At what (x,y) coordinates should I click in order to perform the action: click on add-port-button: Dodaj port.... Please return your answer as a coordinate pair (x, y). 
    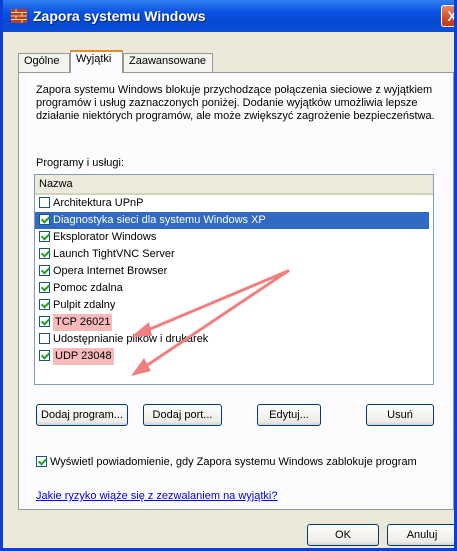
    Looking at the image, I should click on (182, 415).